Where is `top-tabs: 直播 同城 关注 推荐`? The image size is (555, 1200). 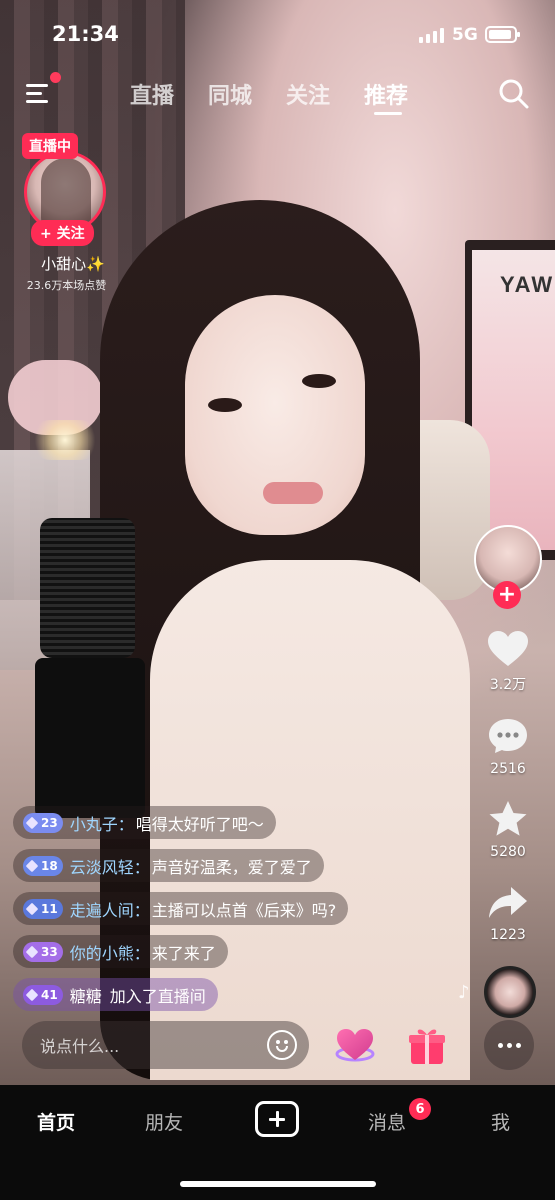 top-tabs: 直播 同城 关注 推荐 is located at coordinates (269, 96).